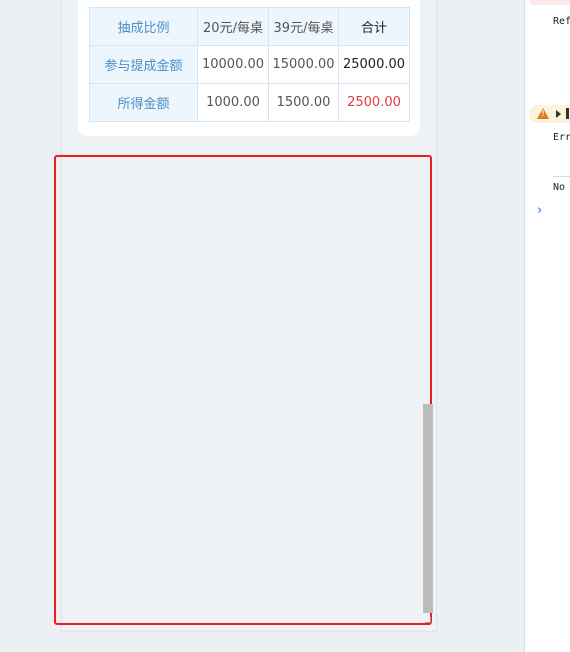 The height and width of the screenshot is (652, 570). I want to click on total-cell: 2500.00, so click(374, 102).